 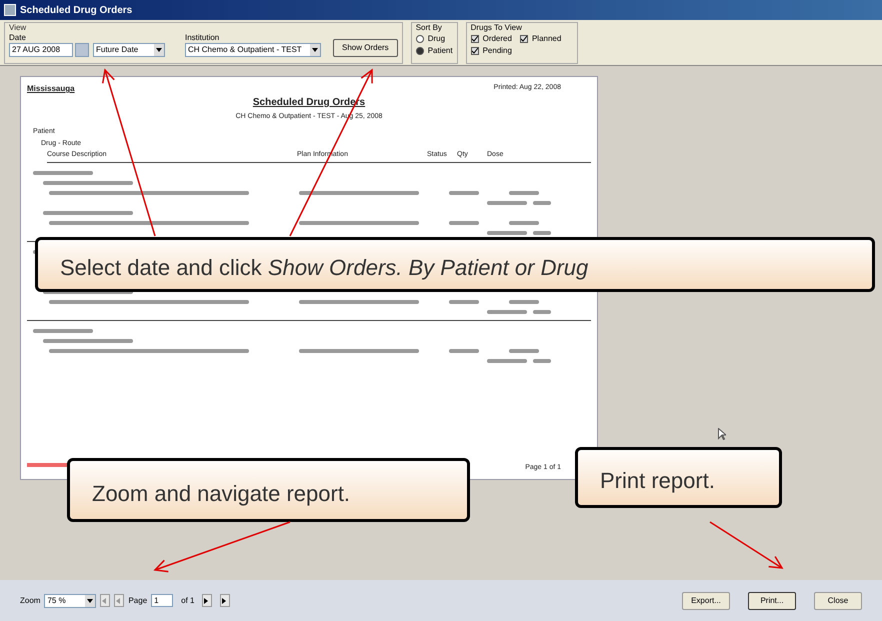 What do you see at coordinates (268, 490) in the screenshot?
I see `callout-text: Zoom and navigate report.` at bounding box center [268, 490].